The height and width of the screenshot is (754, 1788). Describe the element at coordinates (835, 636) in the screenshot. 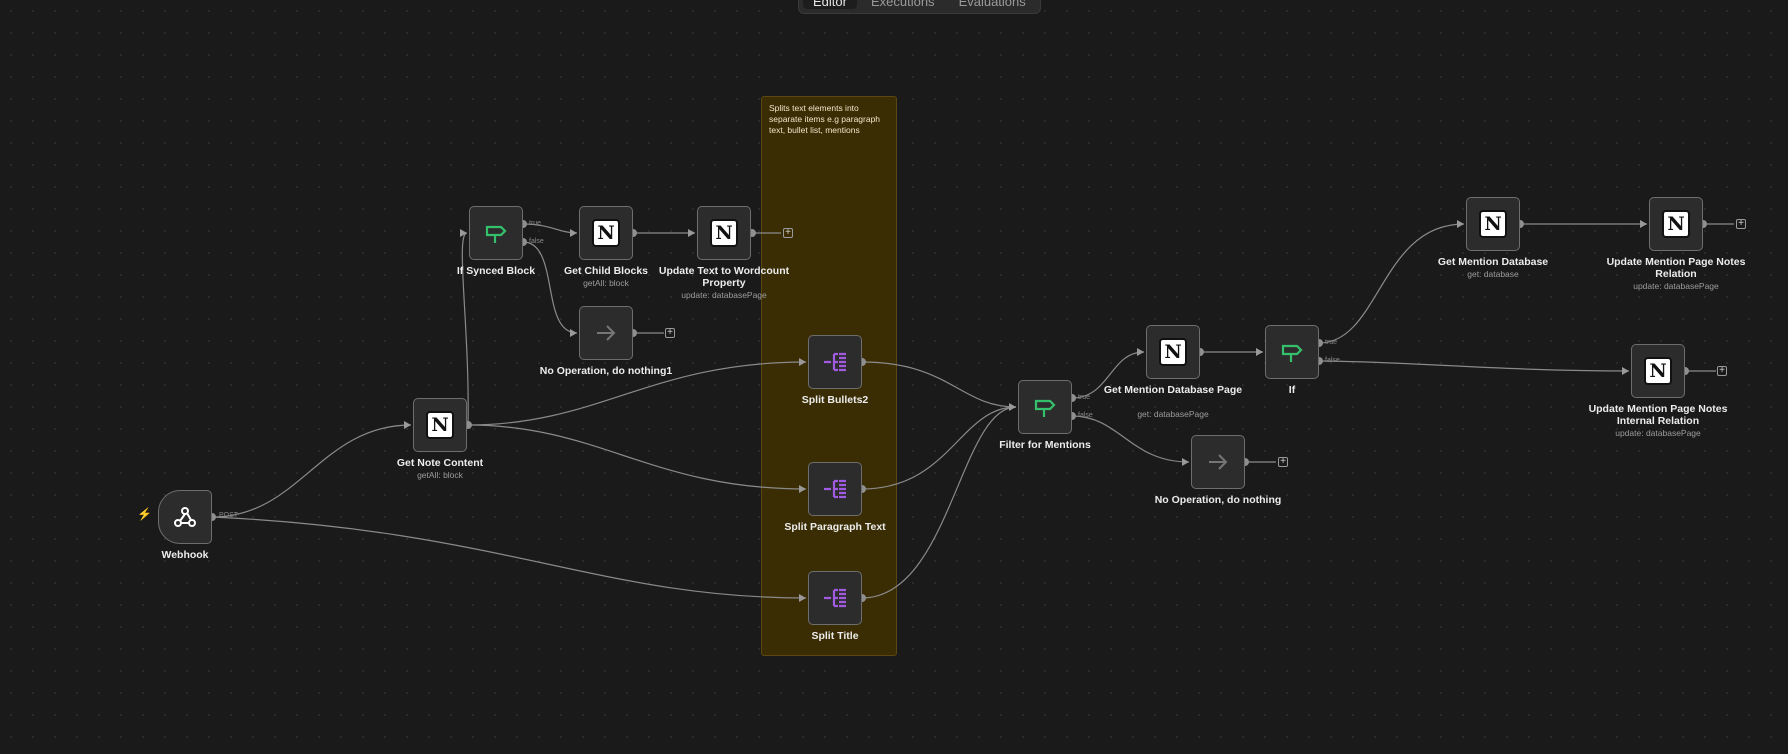

I see `node-split-title-label: Split Title` at that location.